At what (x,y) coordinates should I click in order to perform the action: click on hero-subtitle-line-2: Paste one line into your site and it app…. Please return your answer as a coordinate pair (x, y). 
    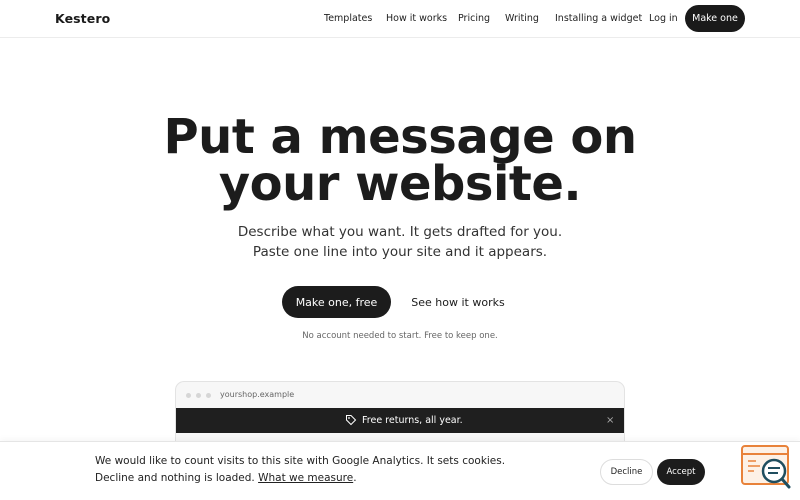
    Looking at the image, I should click on (400, 252).